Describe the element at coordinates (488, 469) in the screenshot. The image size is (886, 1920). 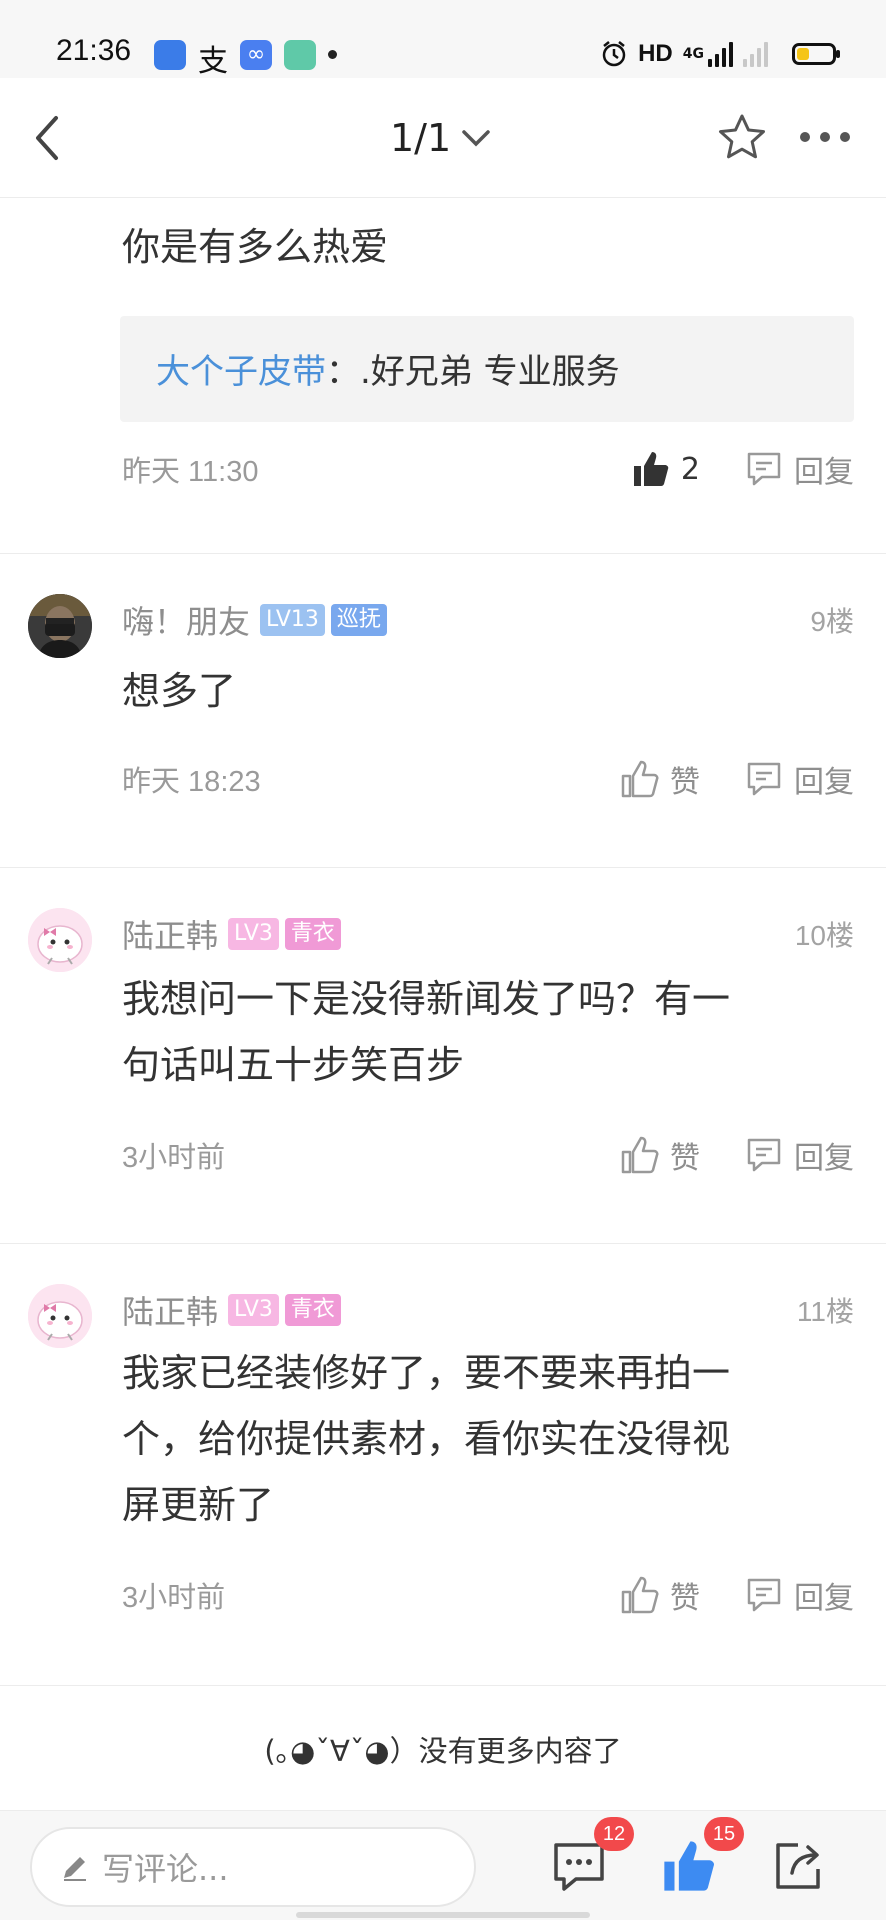
I see `comment-actions: 昨天 11:30 2 回复` at that location.